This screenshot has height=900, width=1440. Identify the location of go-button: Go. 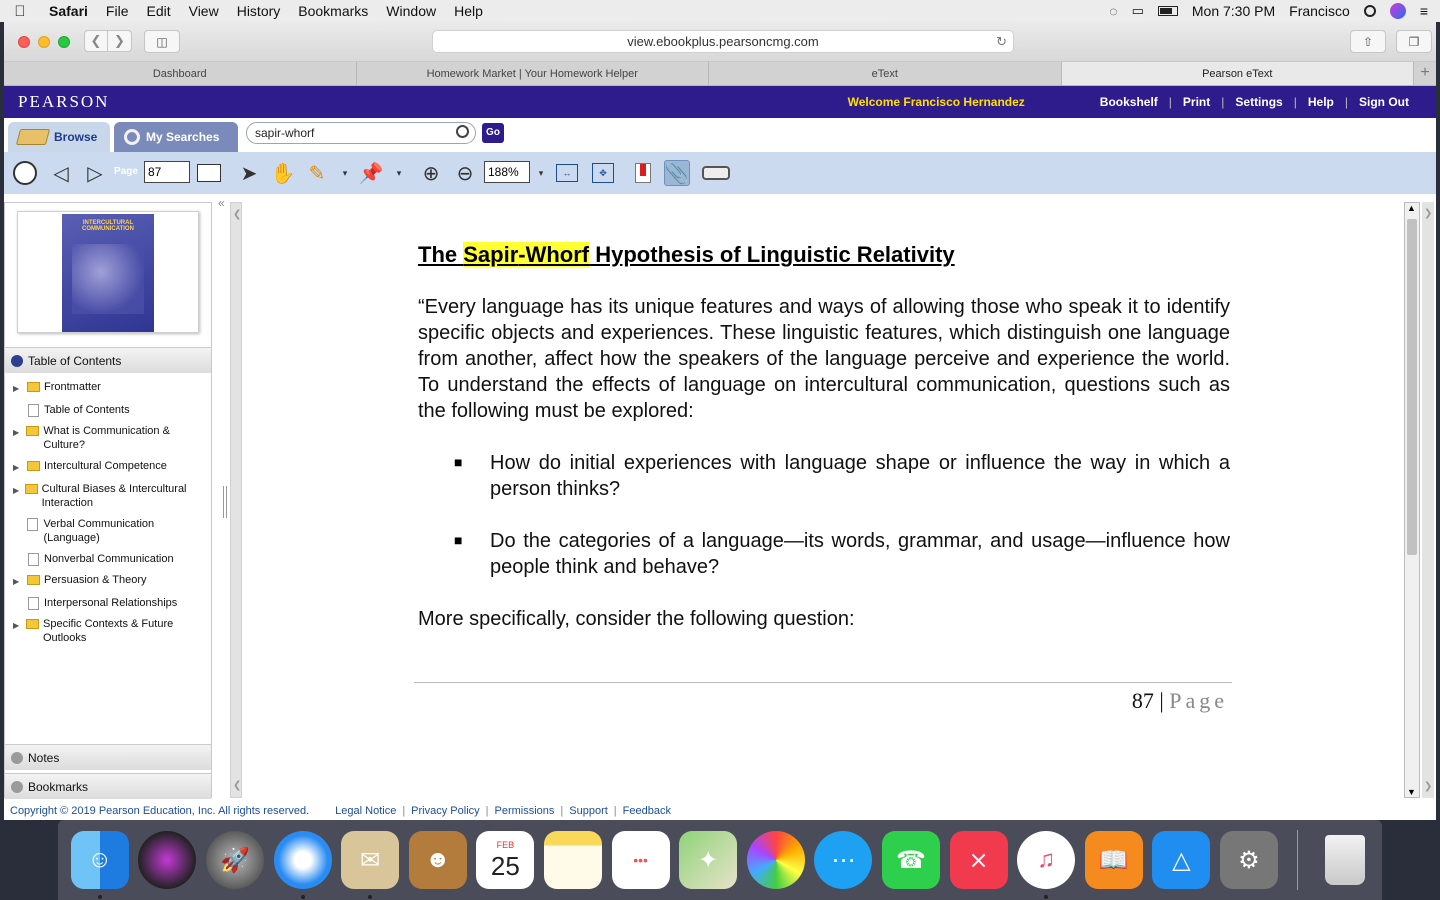
(493, 133).